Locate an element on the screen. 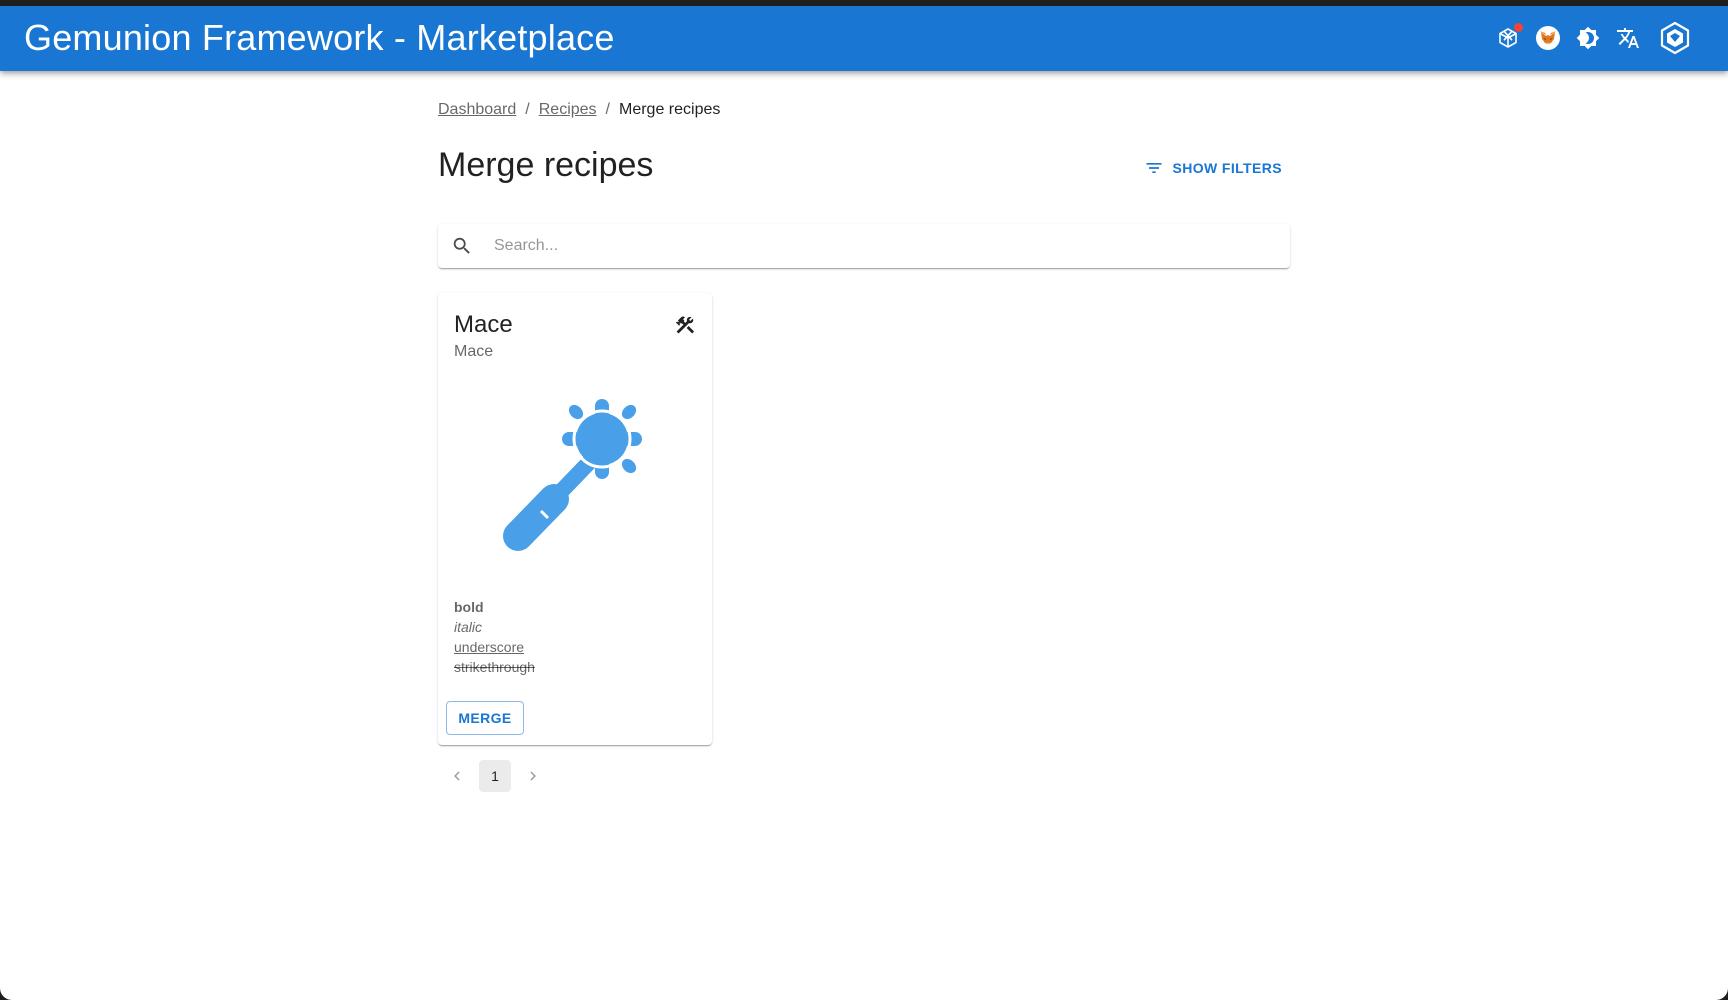  merge-button: MERGE is located at coordinates (485, 718).